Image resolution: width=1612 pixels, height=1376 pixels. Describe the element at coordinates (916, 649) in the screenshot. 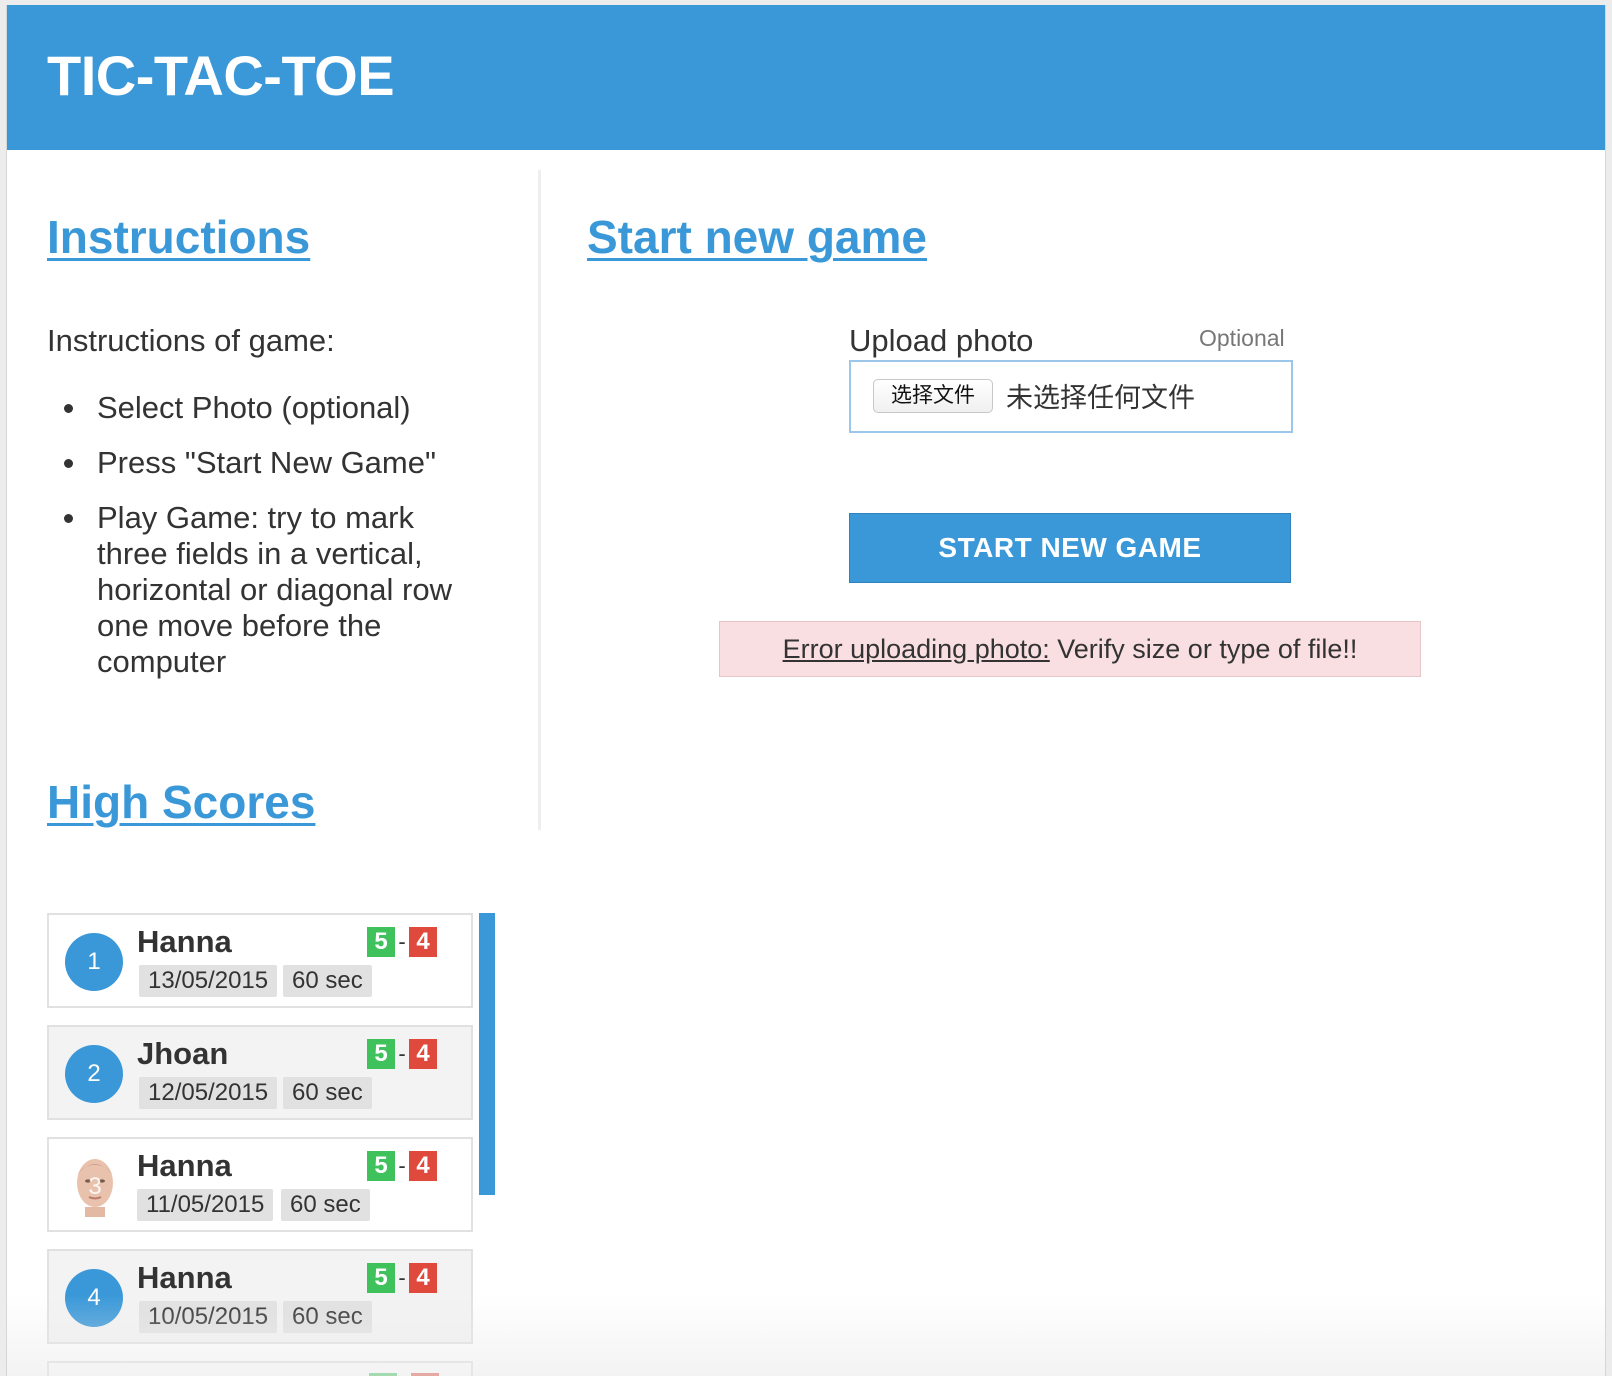

I see `error-title: Error uploading photo:` at that location.